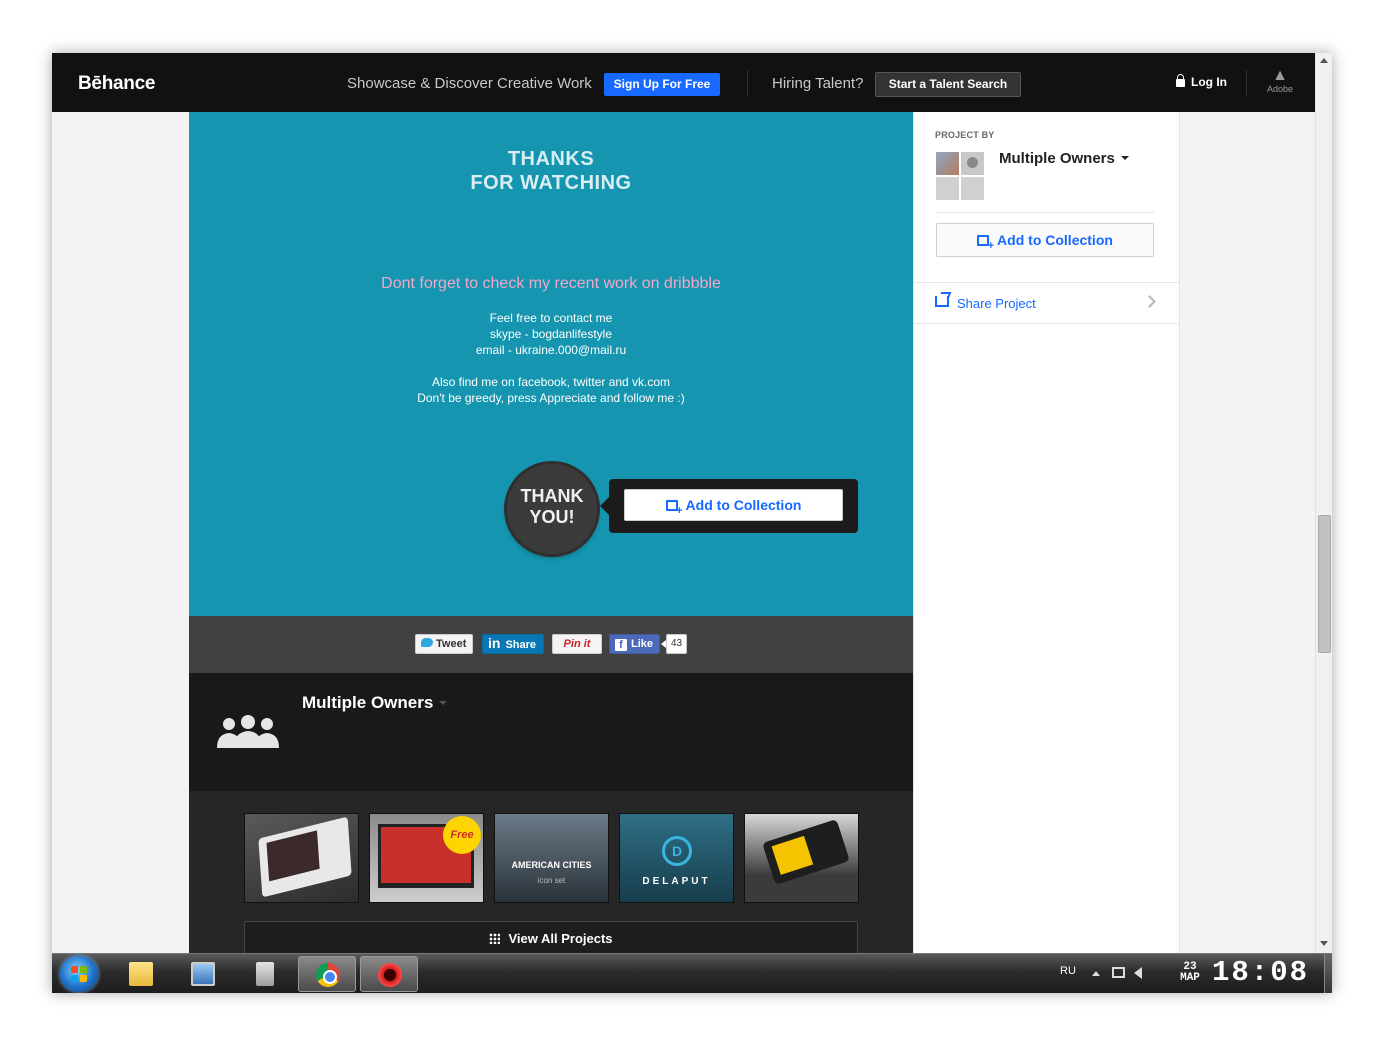 The height and width of the screenshot is (1045, 1384). What do you see at coordinates (960, 176) in the screenshot?
I see `owner-avatars` at bounding box center [960, 176].